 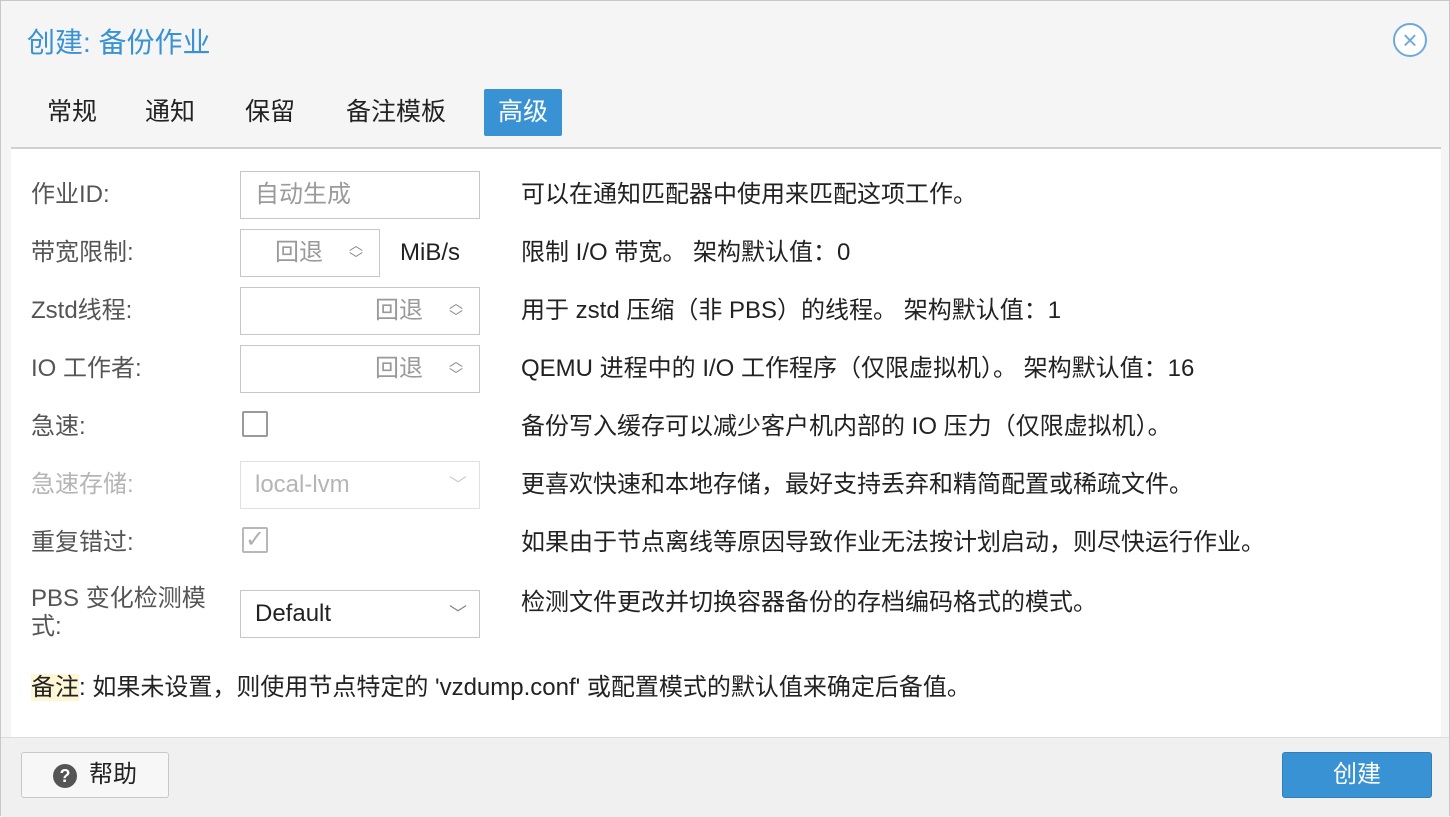 What do you see at coordinates (725, 777) in the screenshot?
I see `dialog-footer: ? 帮助 创建` at bounding box center [725, 777].